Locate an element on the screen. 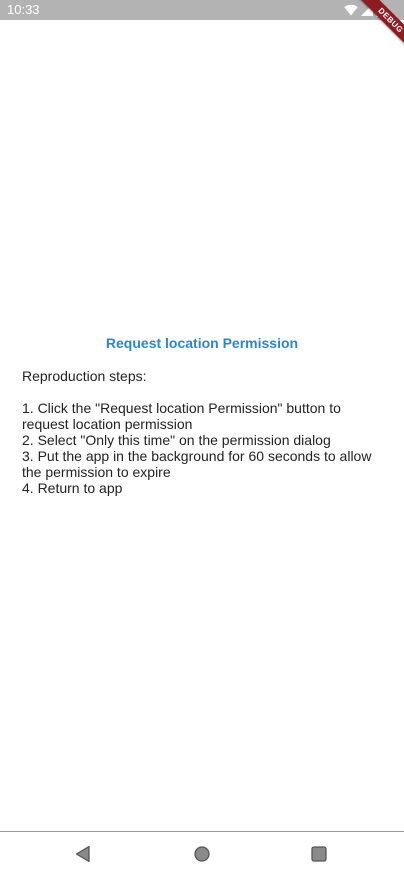  home-icon is located at coordinates (202, 854).